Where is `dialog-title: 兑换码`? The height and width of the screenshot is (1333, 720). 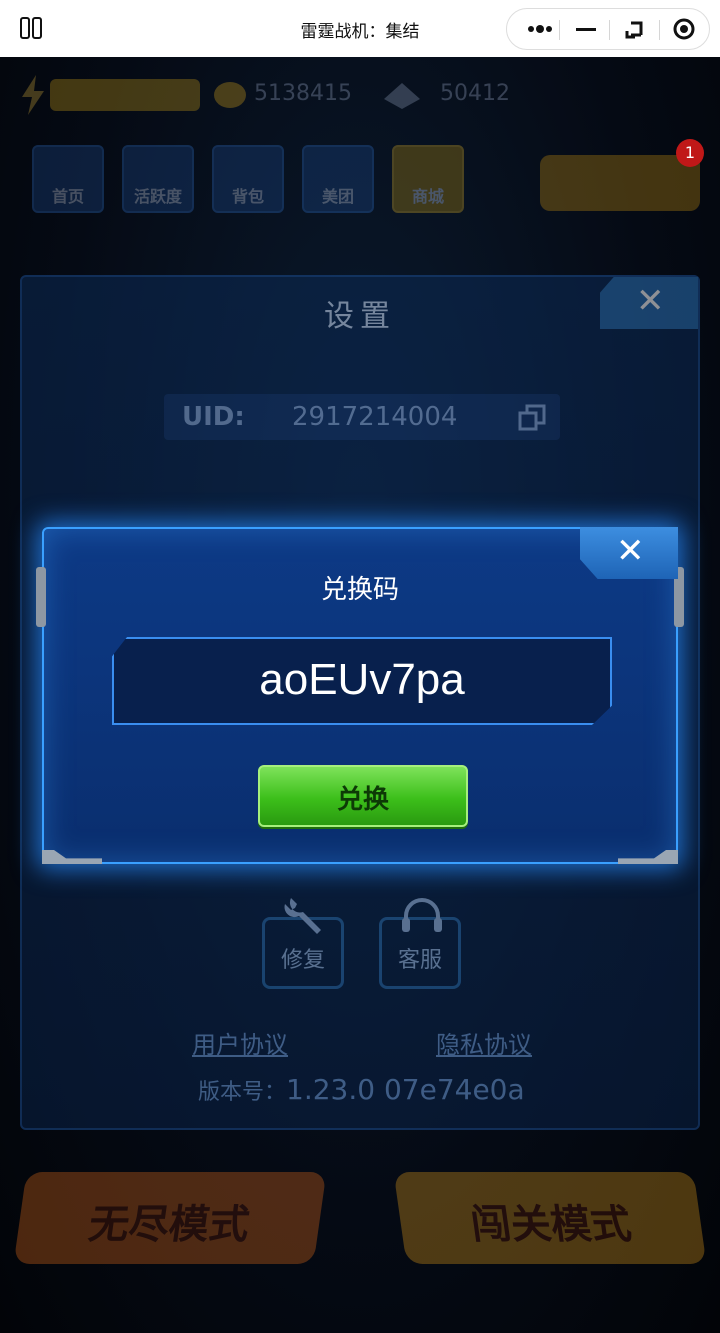 dialog-title: 兑换码 is located at coordinates (359, 590).